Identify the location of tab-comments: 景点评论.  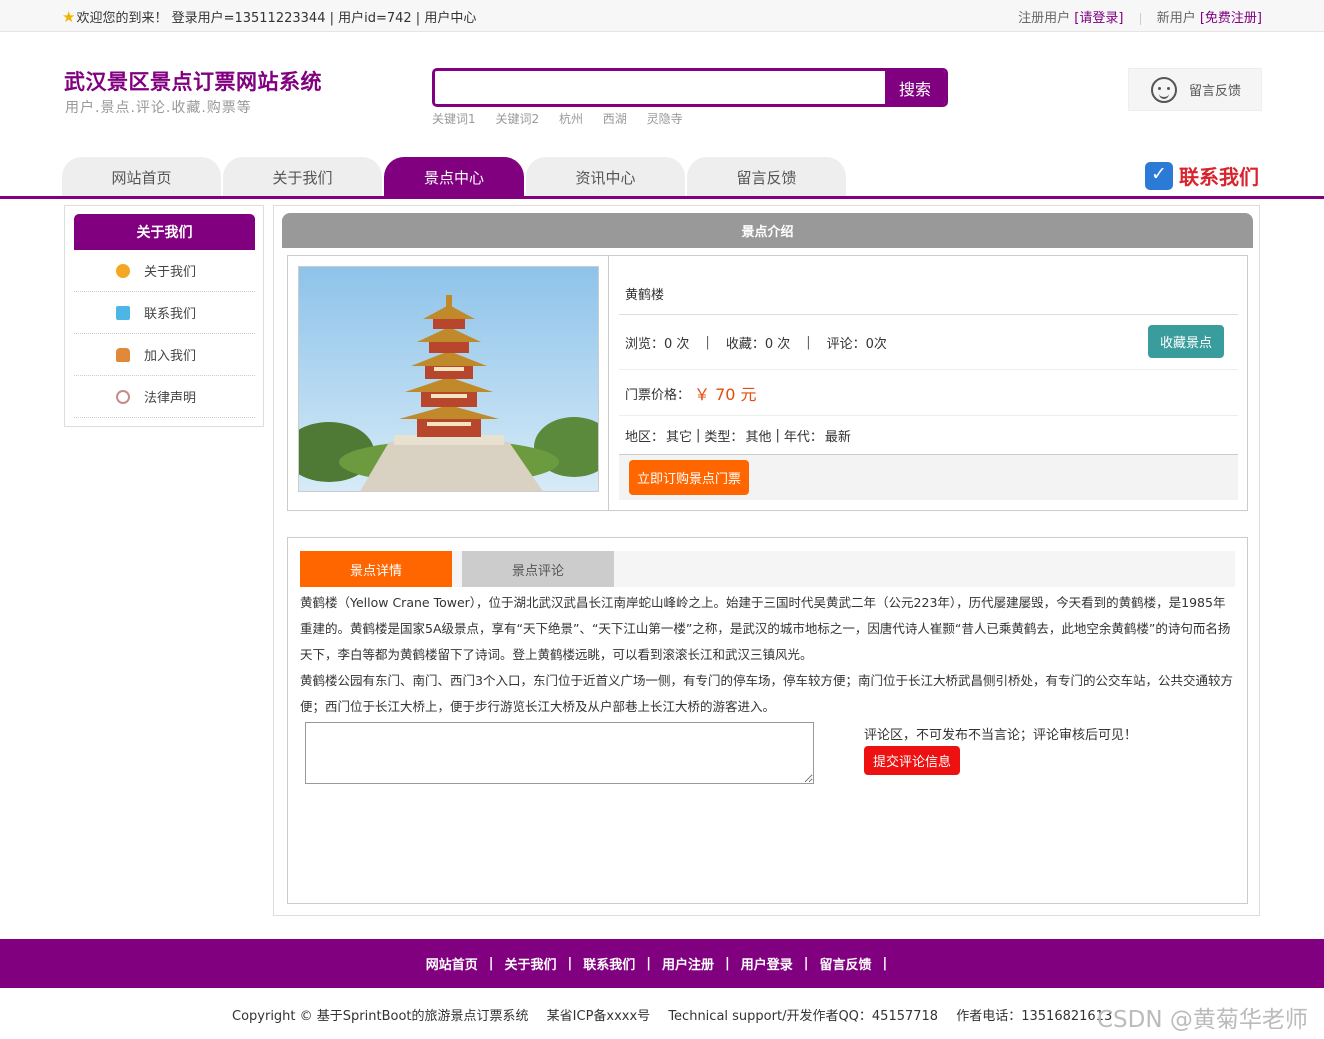
(538, 569).